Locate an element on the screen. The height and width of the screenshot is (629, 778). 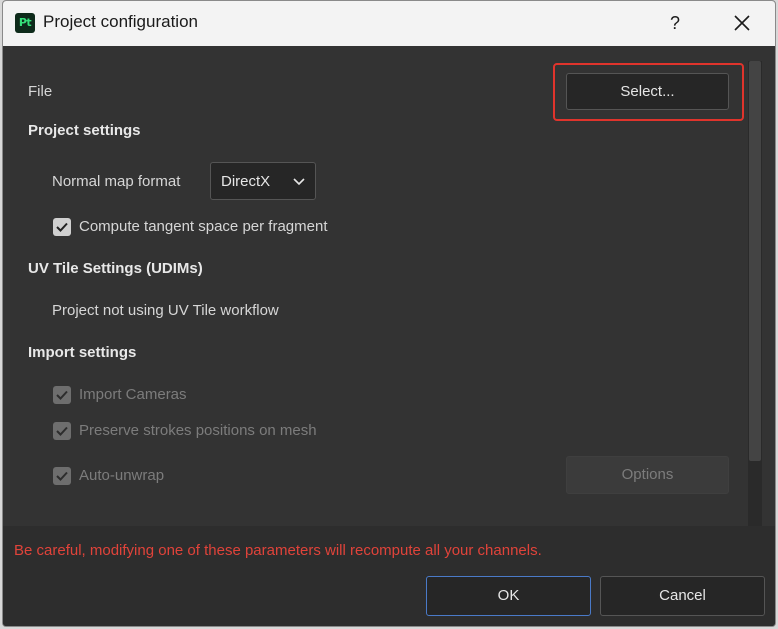
project-settings-header: Project settings is located at coordinates (84, 130).